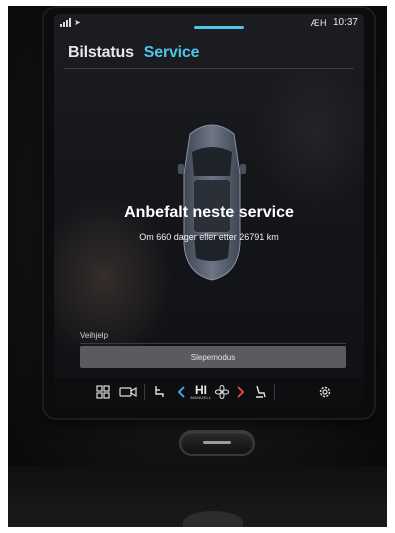  I want to click on camera-button, so click(128, 392).